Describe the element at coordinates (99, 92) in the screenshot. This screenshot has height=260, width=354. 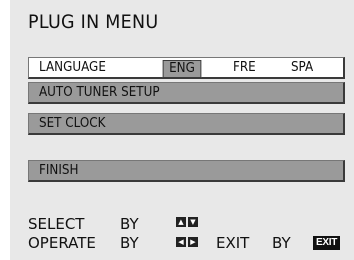
I see `auto-tuner-setup-label: AUTO TUNER SETUP` at that location.